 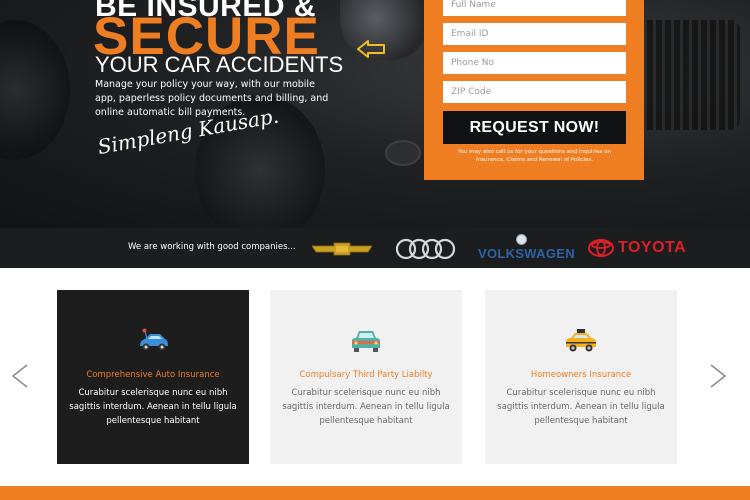 What do you see at coordinates (371, 49) in the screenshot?
I see `arrow-left-icon` at bounding box center [371, 49].